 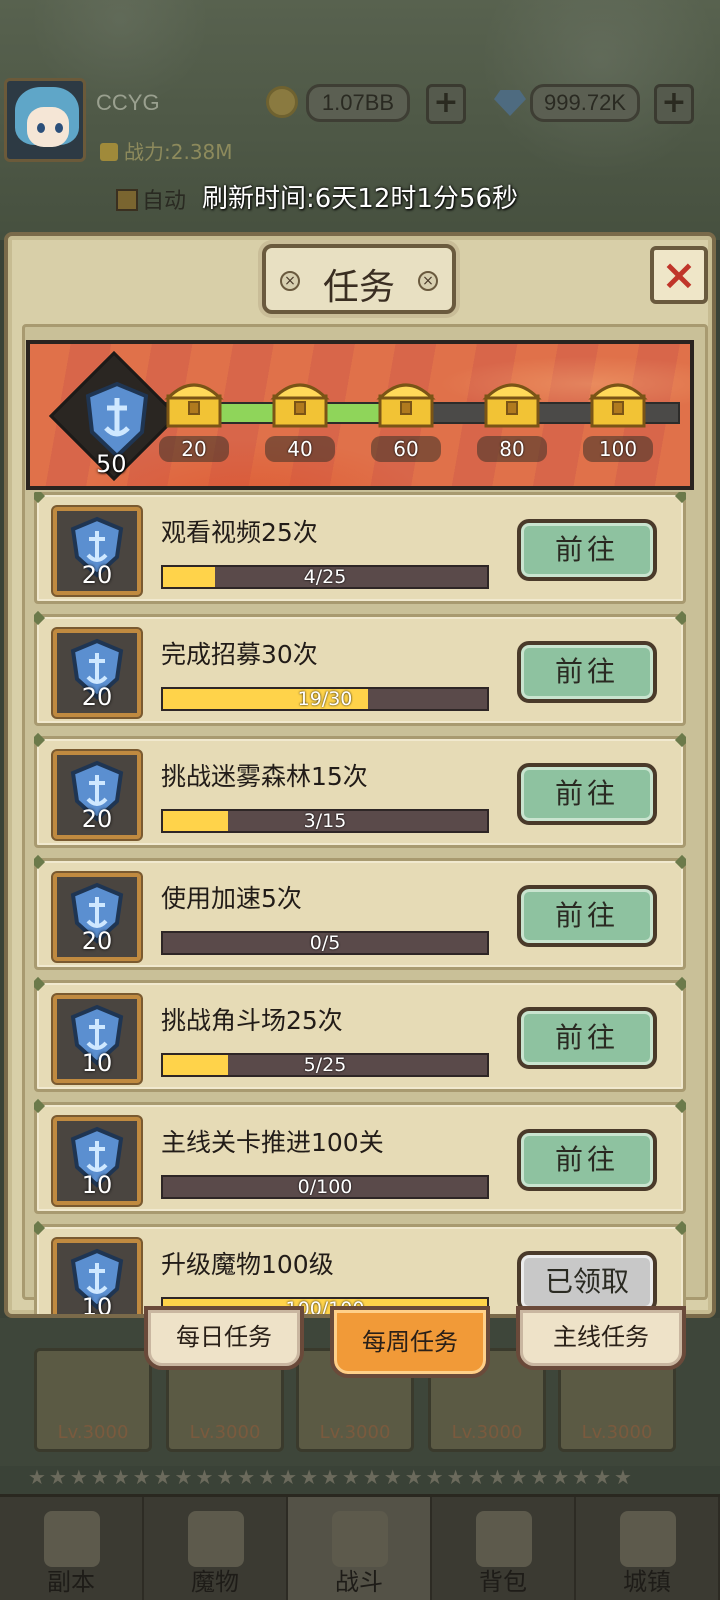 What do you see at coordinates (360, 548) in the screenshot?
I see `task-row: 20 观看视频25次 4/25 前往` at bounding box center [360, 548].